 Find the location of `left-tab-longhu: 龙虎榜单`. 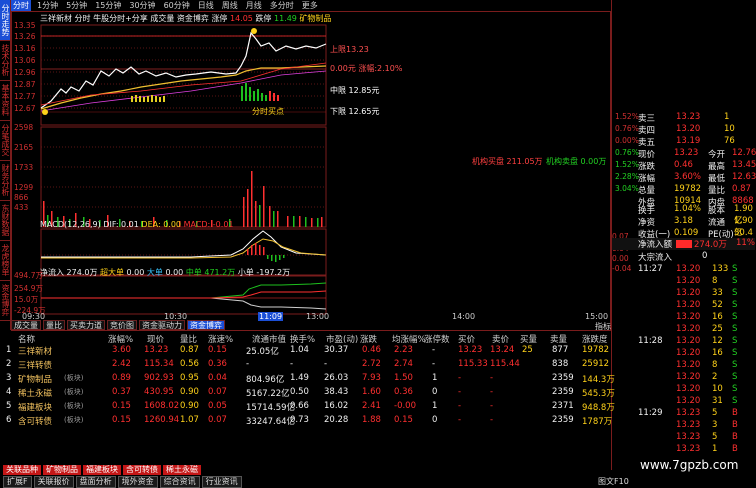

left-tab-longhu: 龙虎榜单 is located at coordinates (5, 260).